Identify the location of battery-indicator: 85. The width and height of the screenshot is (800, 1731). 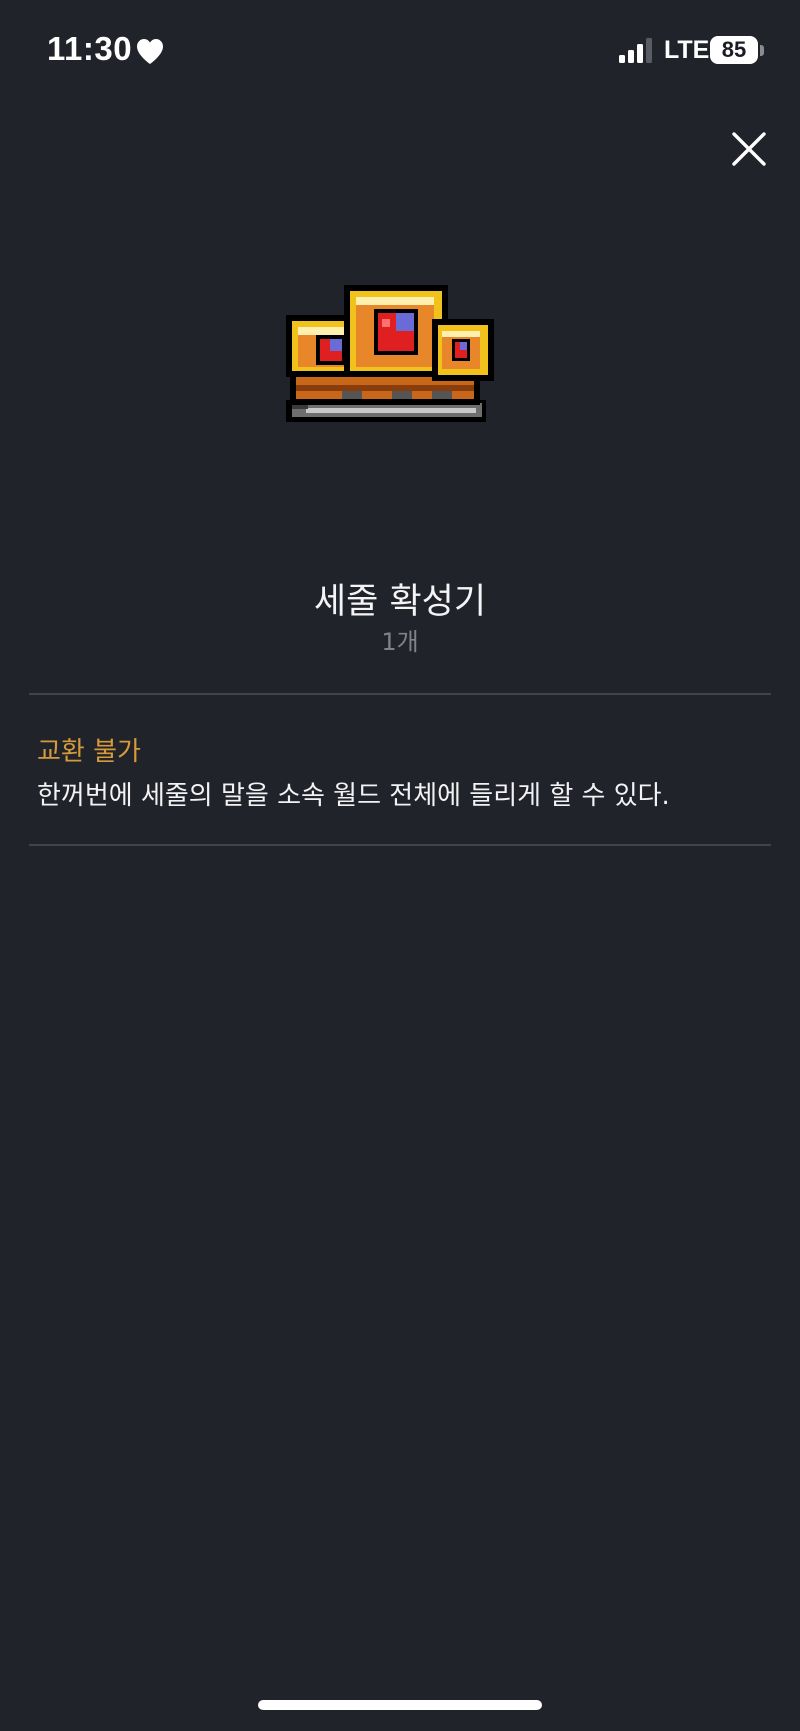
(734, 50).